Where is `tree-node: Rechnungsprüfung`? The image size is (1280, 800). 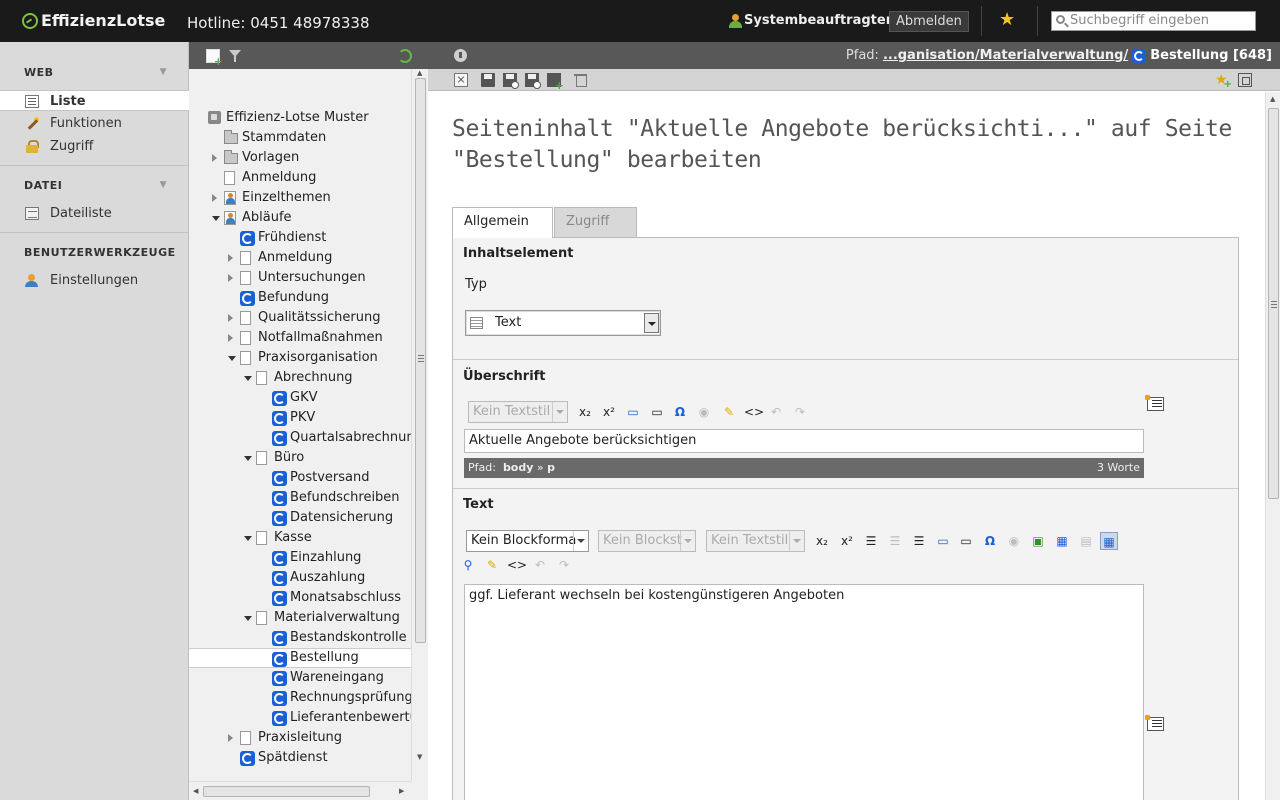
tree-node: Rechnungsprüfung is located at coordinates (300, 698).